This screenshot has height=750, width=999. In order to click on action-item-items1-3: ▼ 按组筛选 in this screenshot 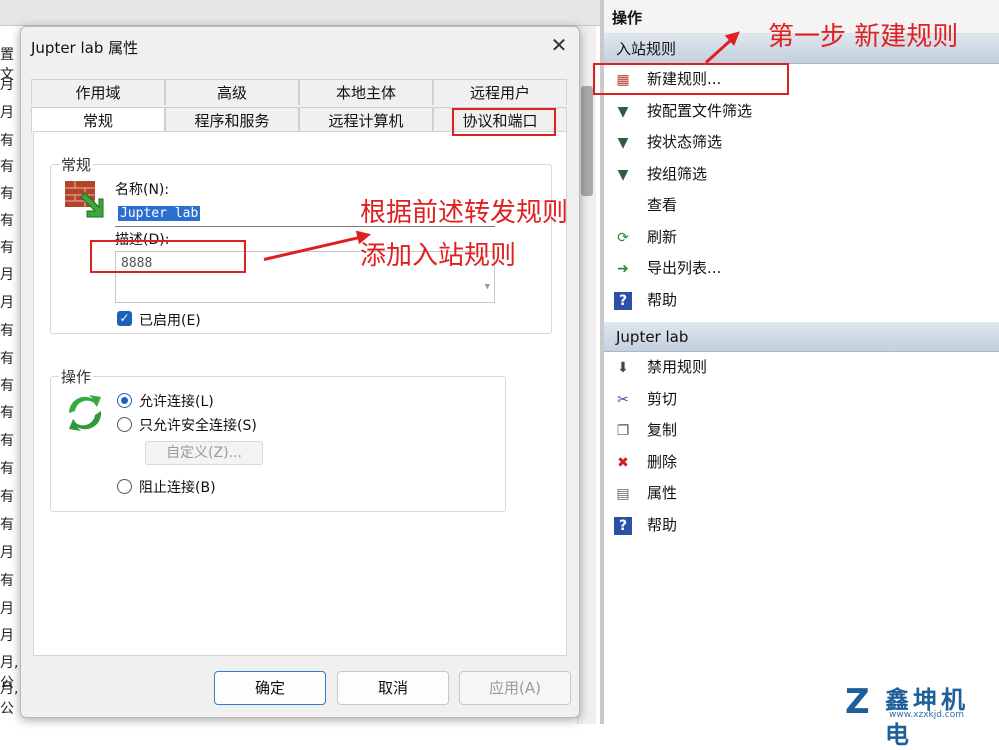, I will do `click(801, 175)`.